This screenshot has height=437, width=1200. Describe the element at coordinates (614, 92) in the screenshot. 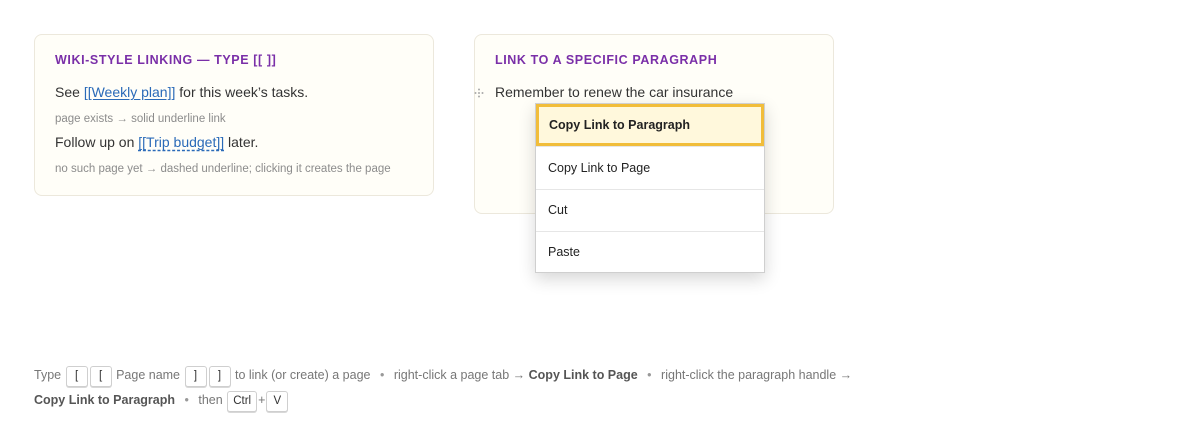

I see `paragraph-text: Remember to renew the car insurance` at that location.